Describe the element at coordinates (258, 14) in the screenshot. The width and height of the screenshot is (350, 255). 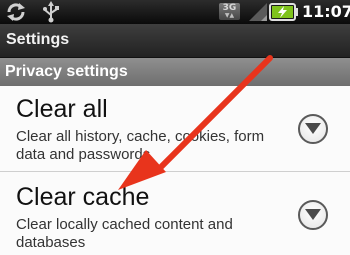
I see `signal-icon` at that location.